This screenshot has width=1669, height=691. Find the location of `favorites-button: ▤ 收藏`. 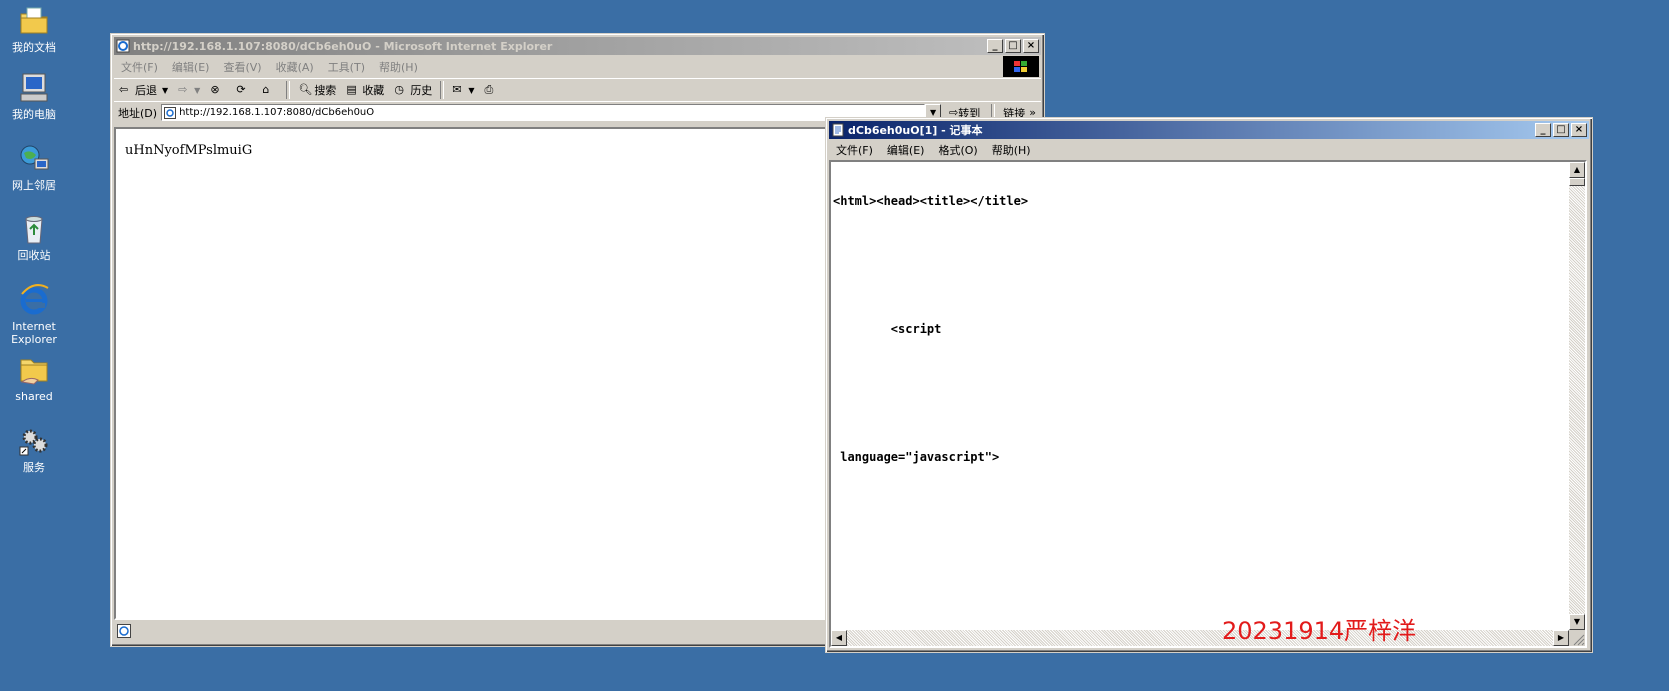

favorites-button: ▤ 收藏 is located at coordinates (365, 90).